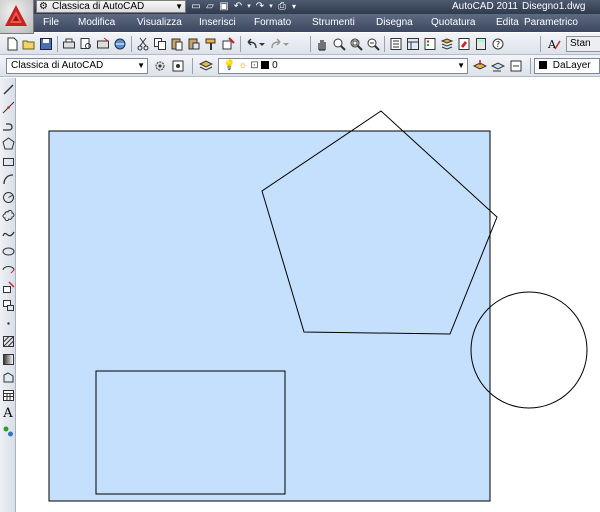 This screenshot has width=600, height=512. Describe the element at coordinates (464, 44) in the screenshot. I see `markup-set-manager-button` at that location.